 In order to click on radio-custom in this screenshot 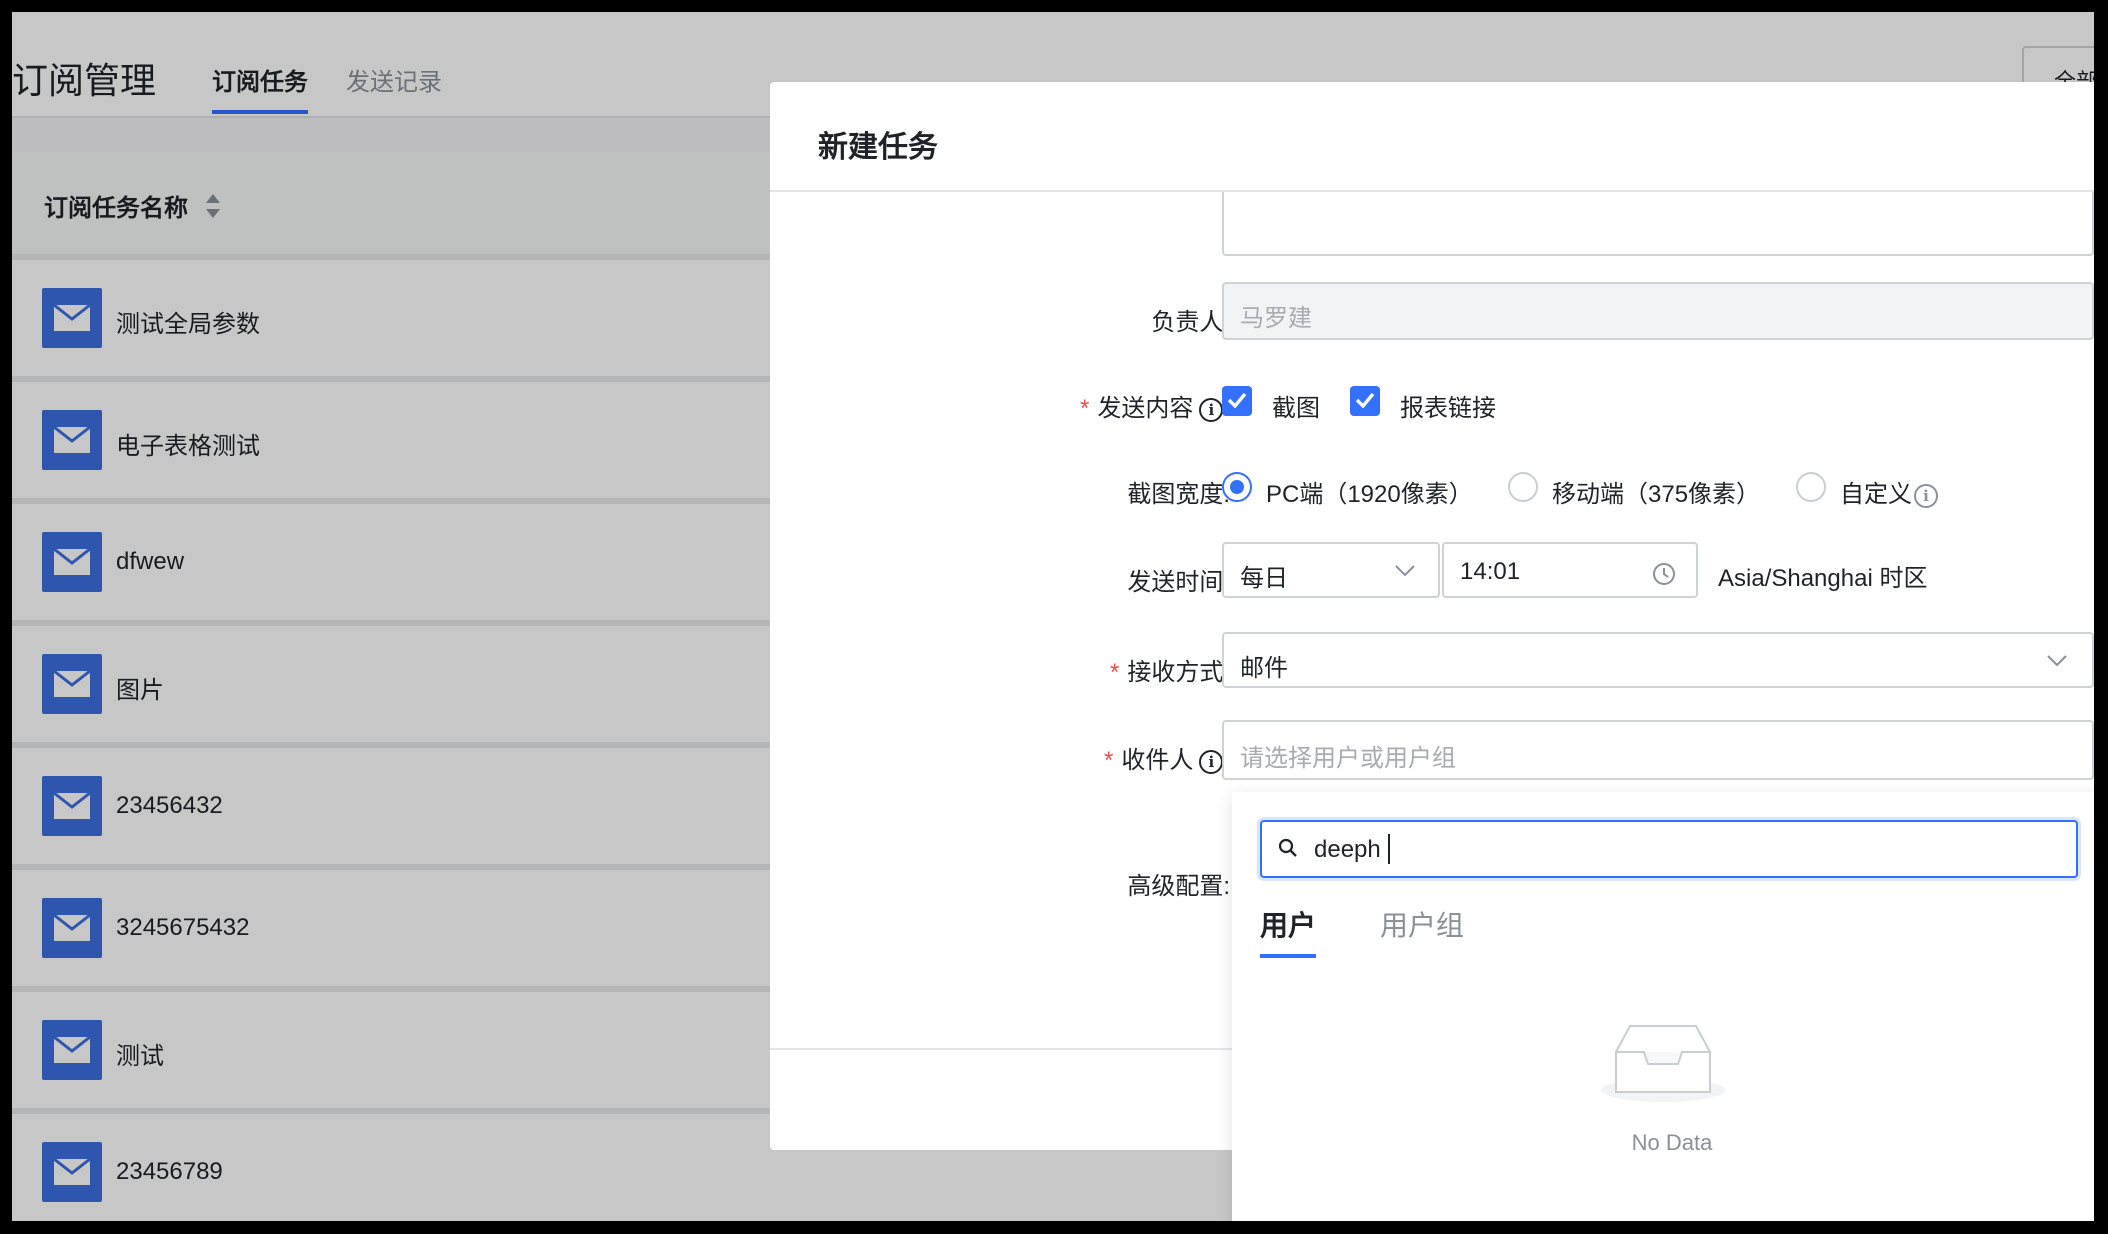, I will do `click(1811, 487)`.